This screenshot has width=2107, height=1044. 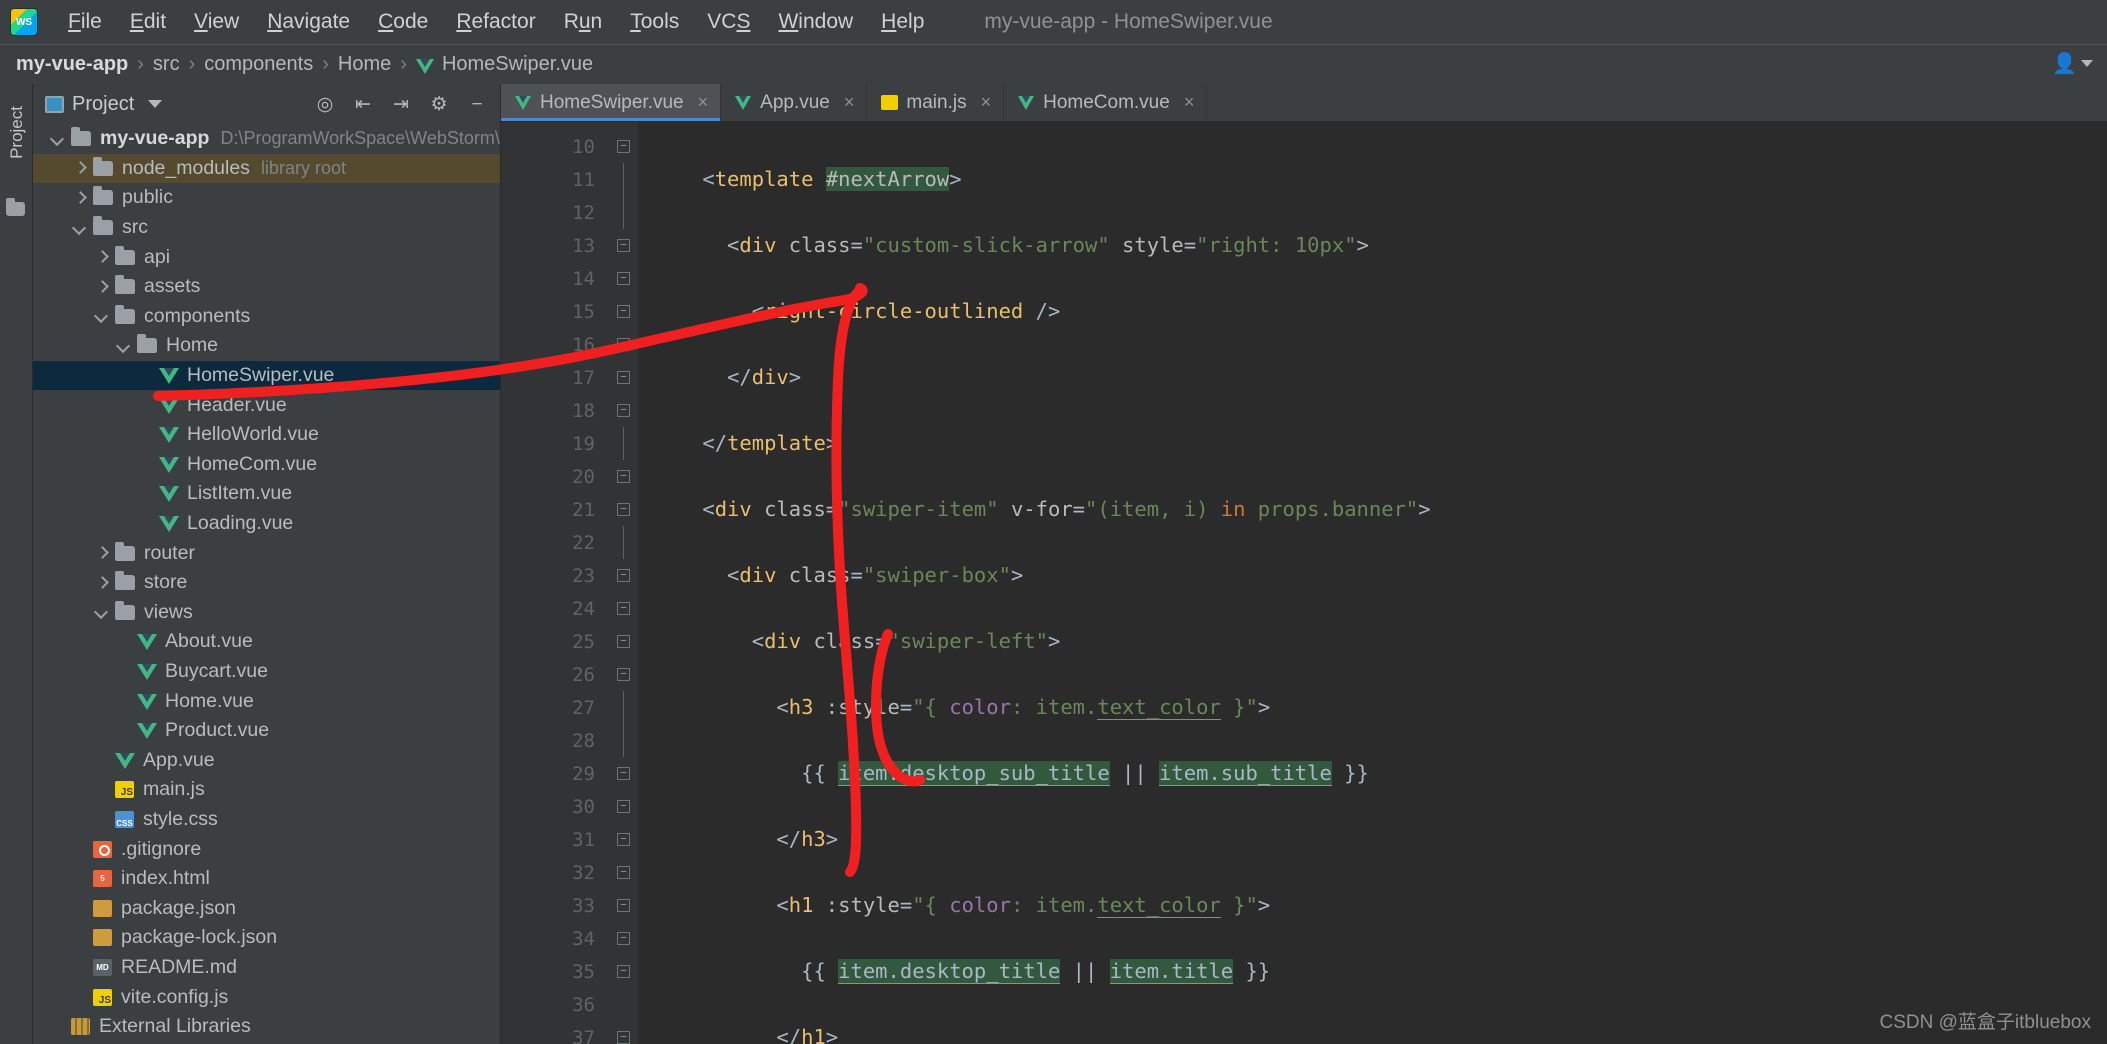 I want to click on menu-item-view: View, so click(x=216, y=22).